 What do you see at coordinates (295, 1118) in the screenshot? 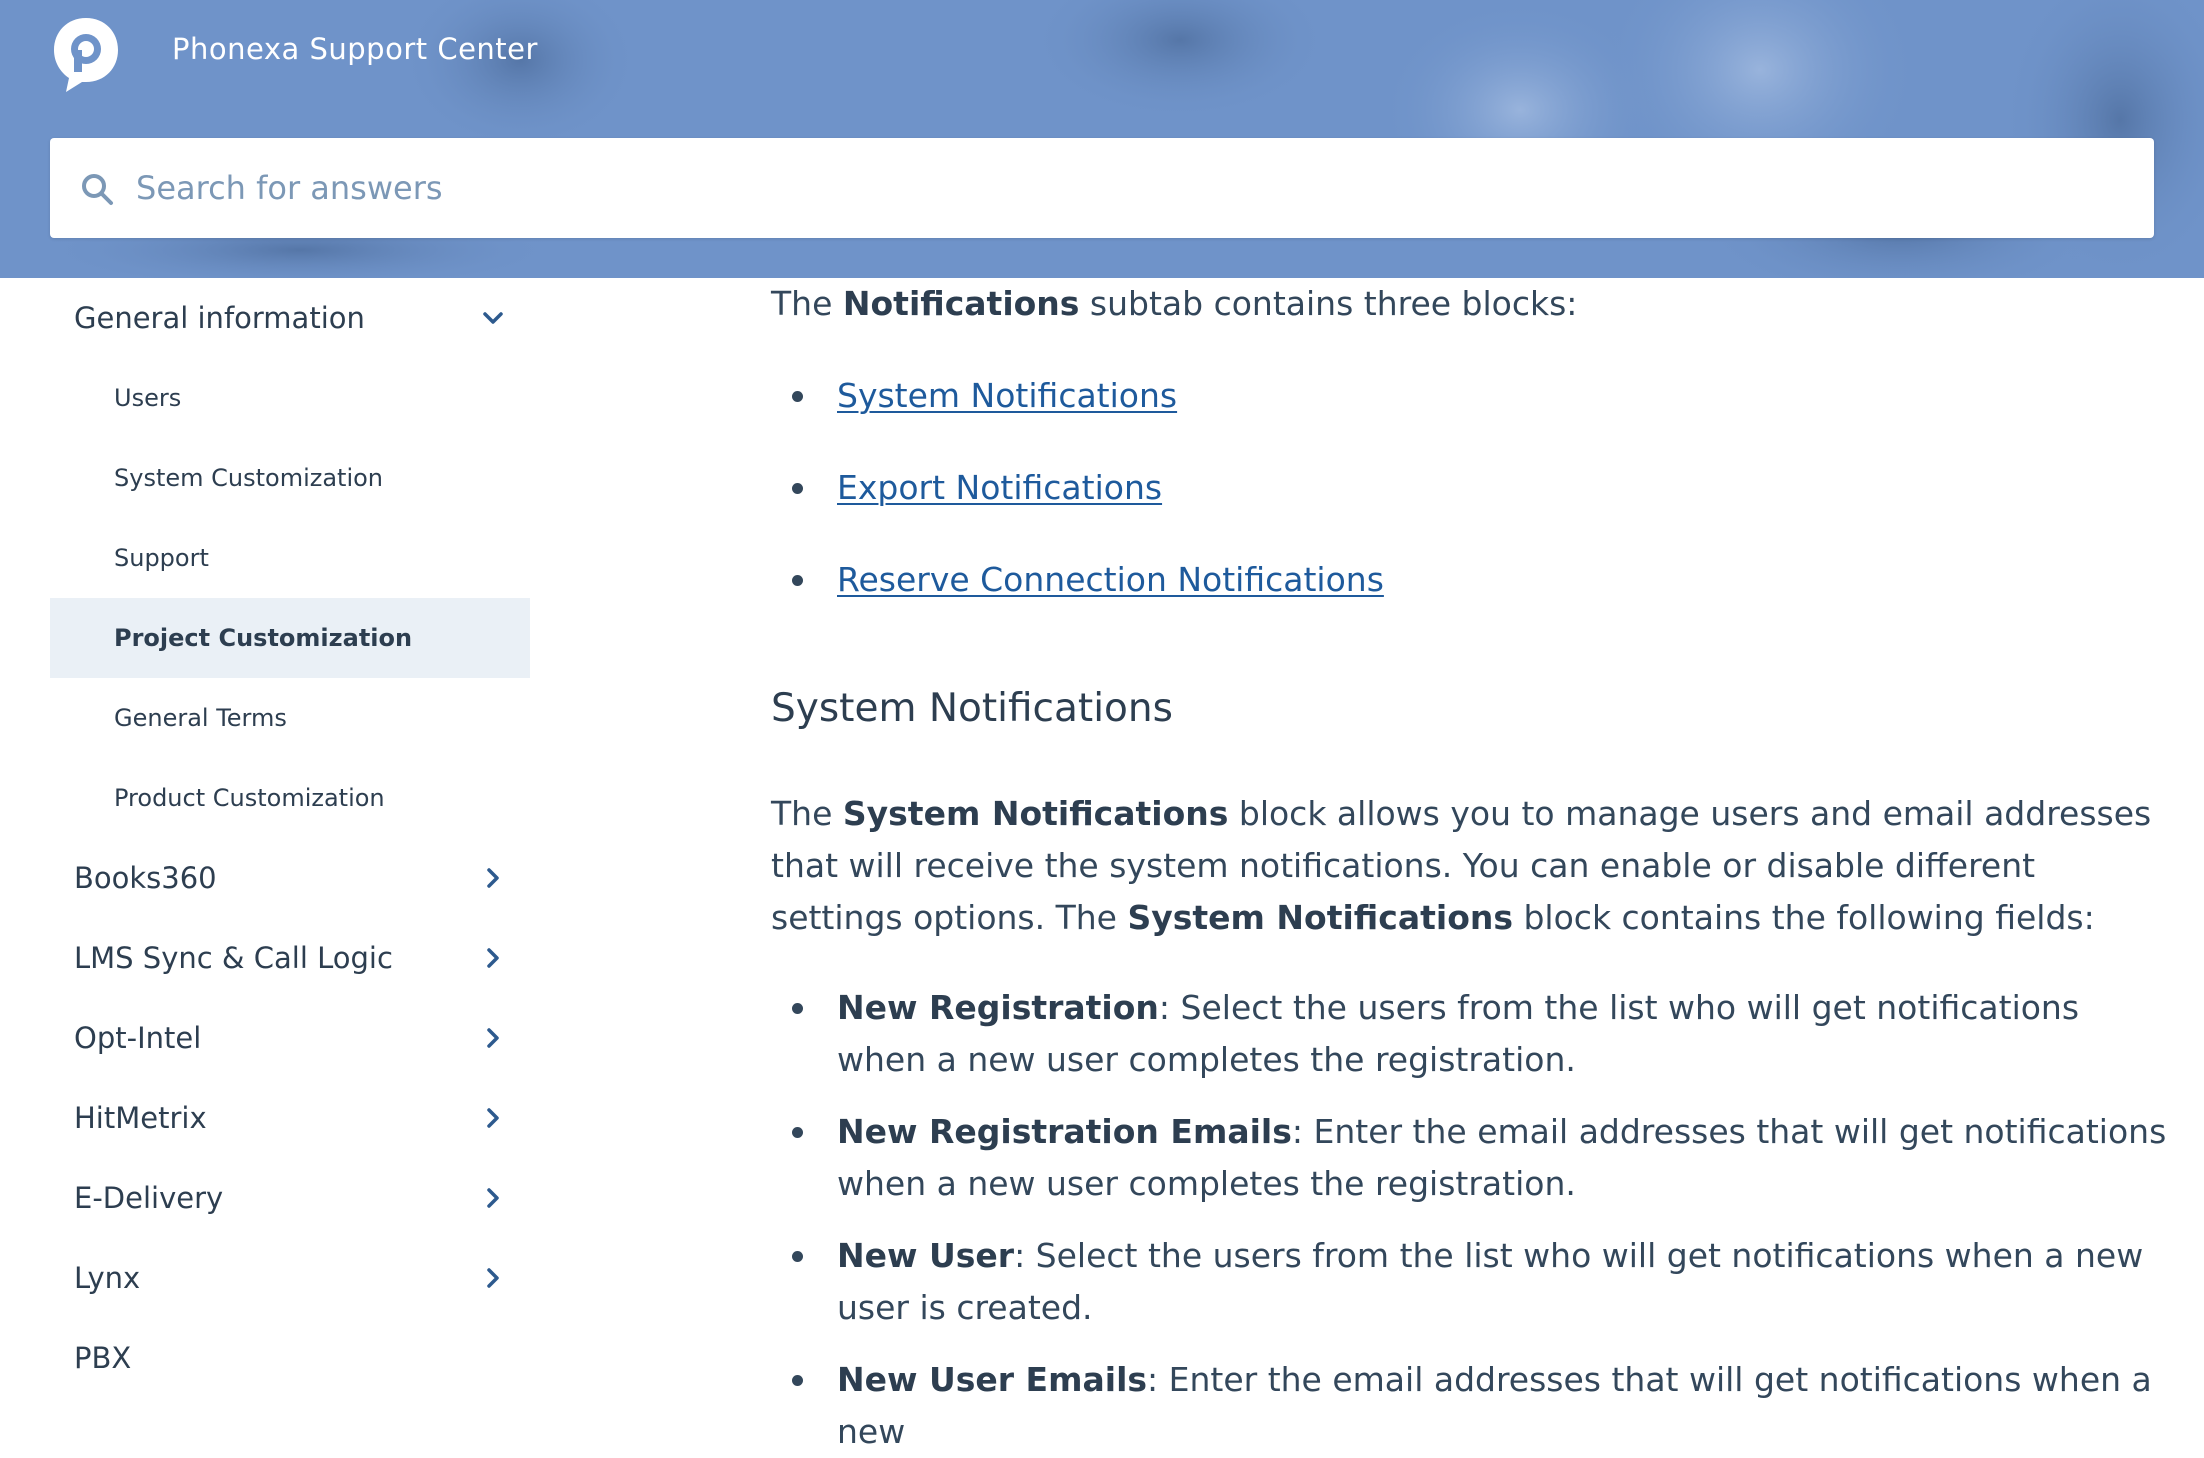
I see `sidebar-section-hitmetrix: HitMetrix` at bounding box center [295, 1118].